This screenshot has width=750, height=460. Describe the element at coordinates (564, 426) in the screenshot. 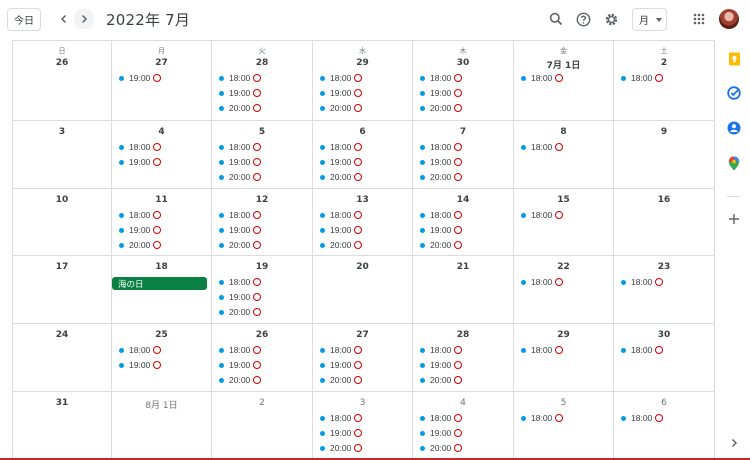

I see `day-cell: 5 18:00` at that location.